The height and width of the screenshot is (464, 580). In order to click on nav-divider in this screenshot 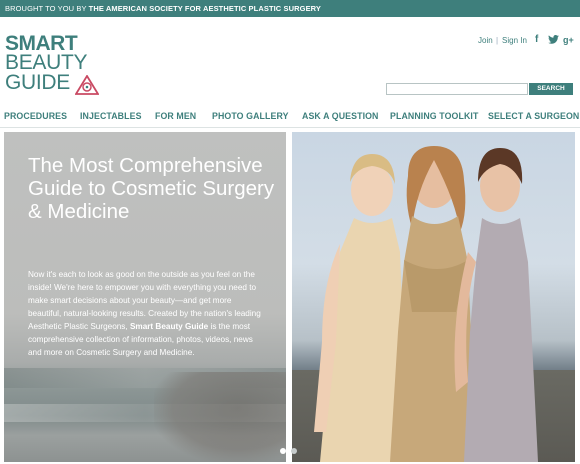, I will do `click(290, 127)`.